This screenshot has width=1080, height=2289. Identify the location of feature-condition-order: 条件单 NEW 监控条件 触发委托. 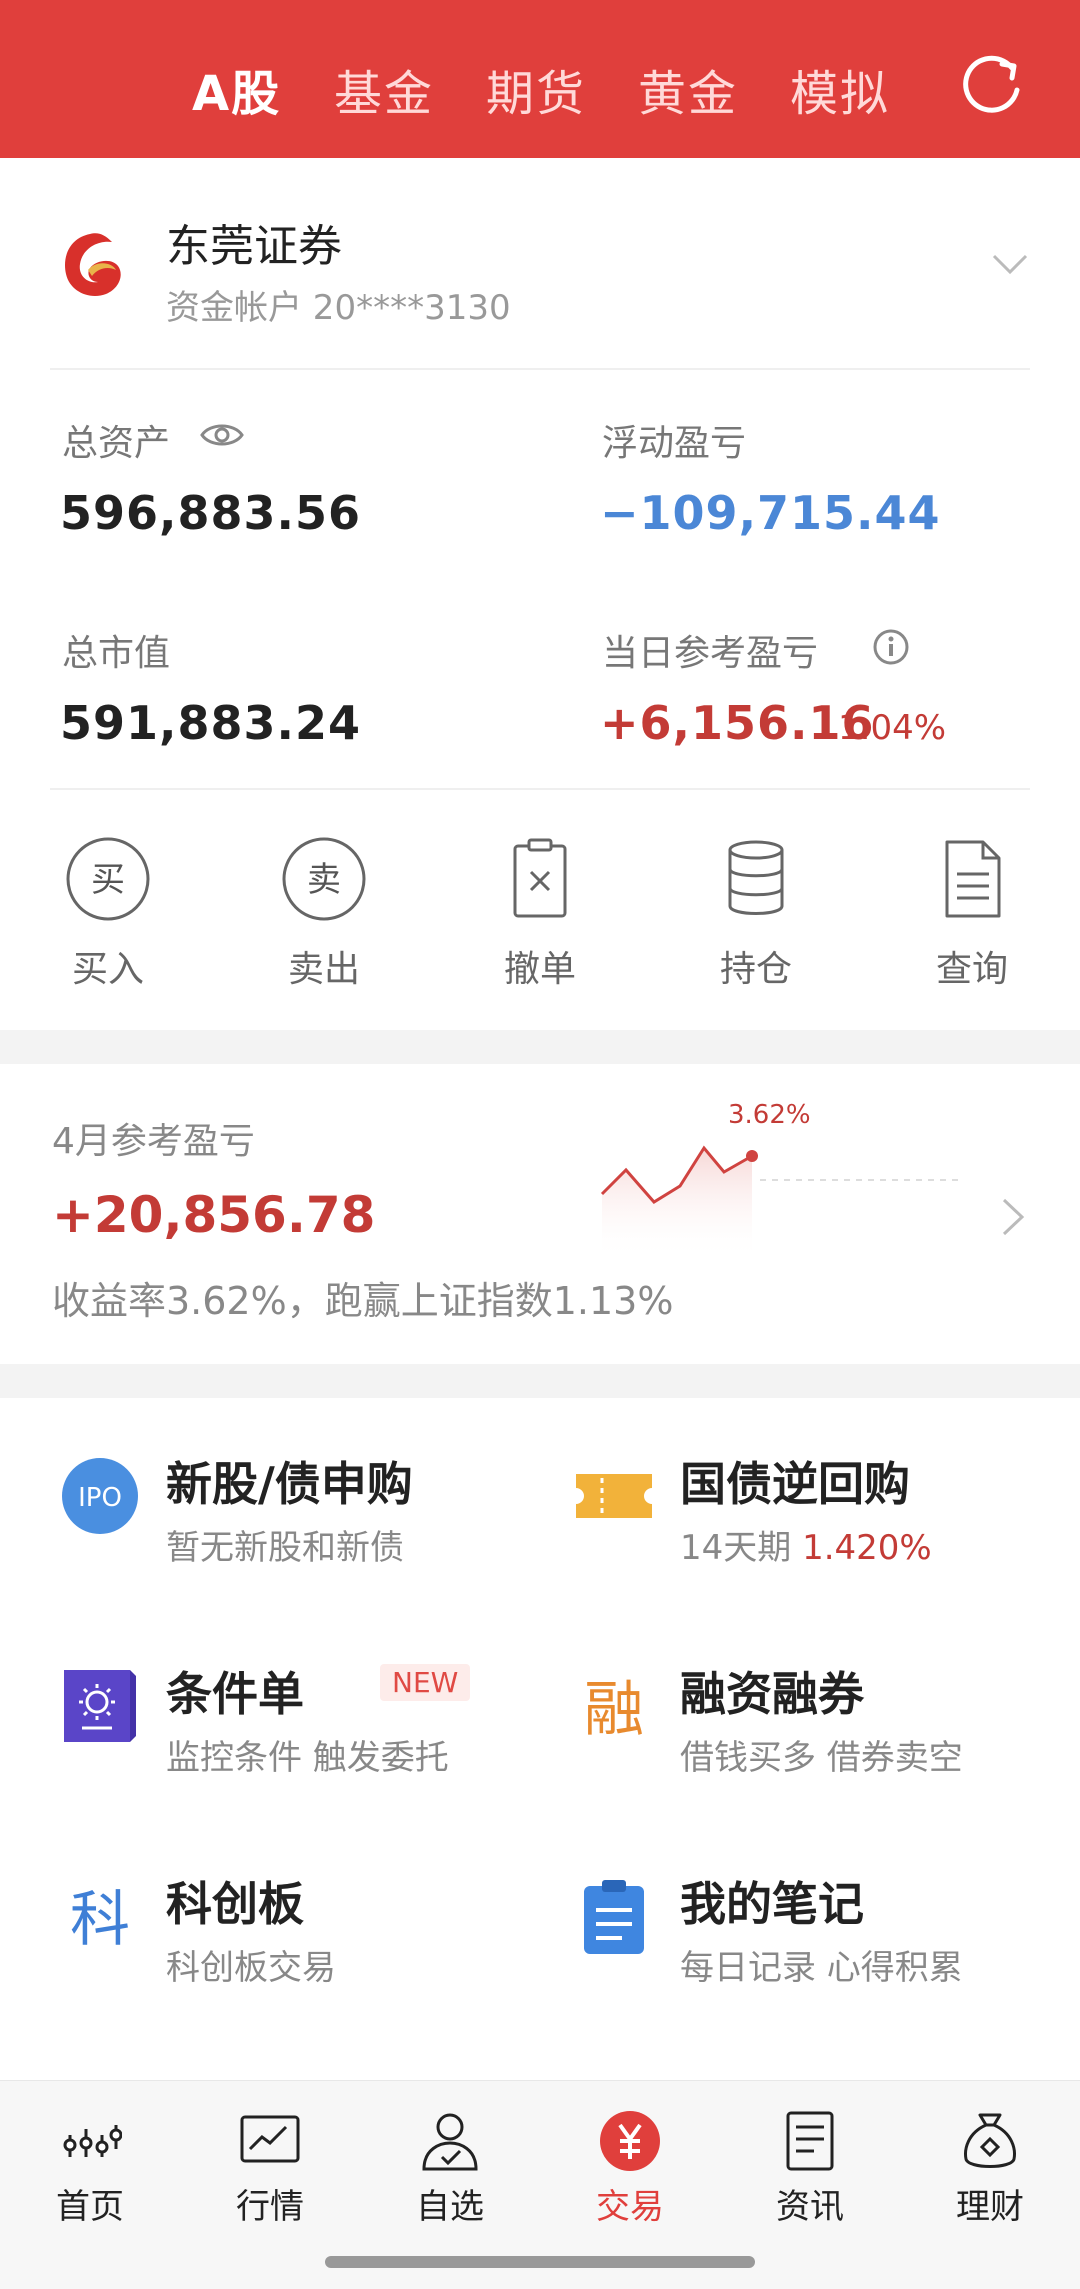
(310, 1723).